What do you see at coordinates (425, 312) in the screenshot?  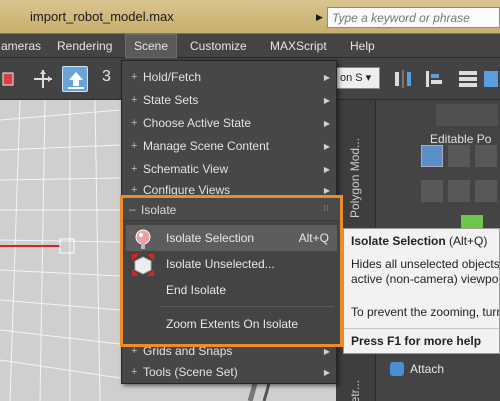 I see `tooltip-note: To prevent the zooming, turn` at bounding box center [425, 312].